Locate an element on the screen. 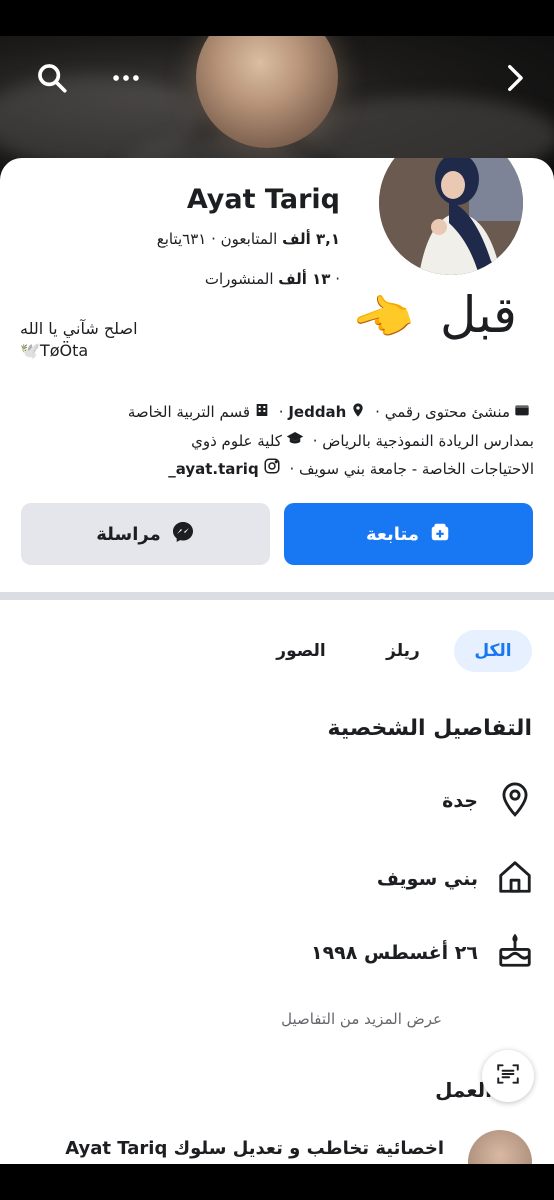 The height and width of the screenshot is (1200, 554). posts-stat: · ١٣ ألف المنشورات is located at coordinates (272, 279).